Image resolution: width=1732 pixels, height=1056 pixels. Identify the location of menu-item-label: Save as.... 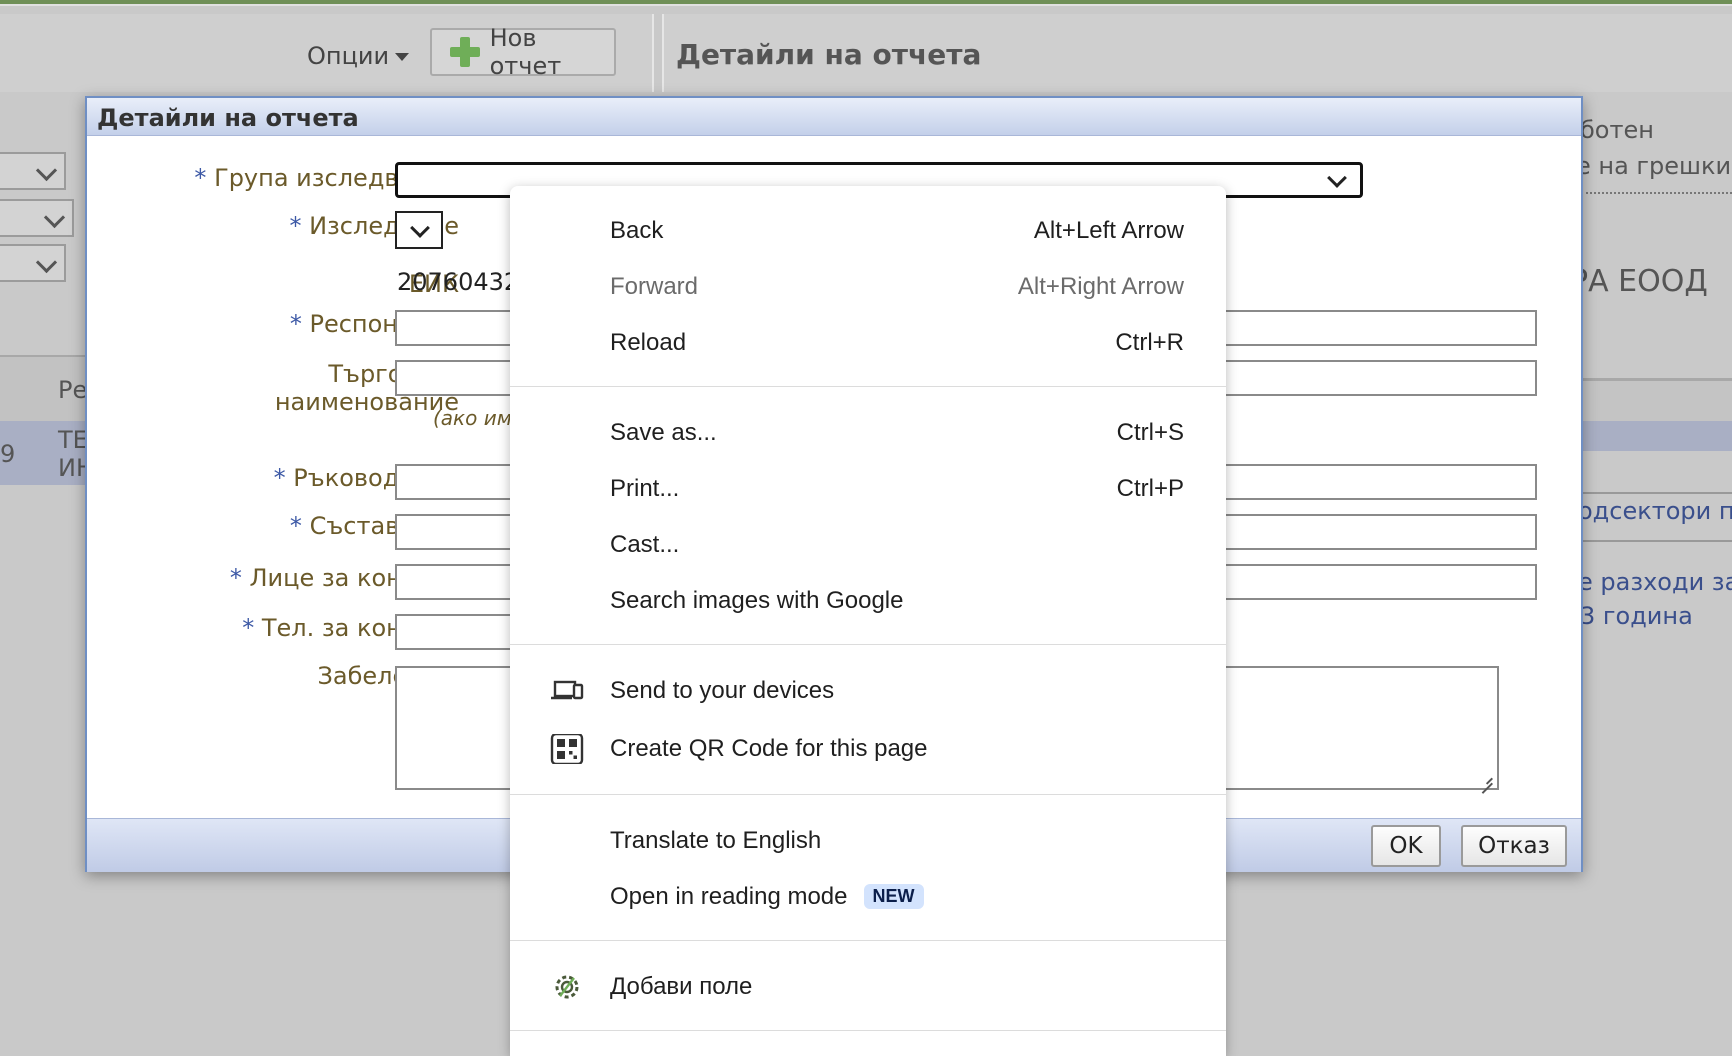
(663, 432).